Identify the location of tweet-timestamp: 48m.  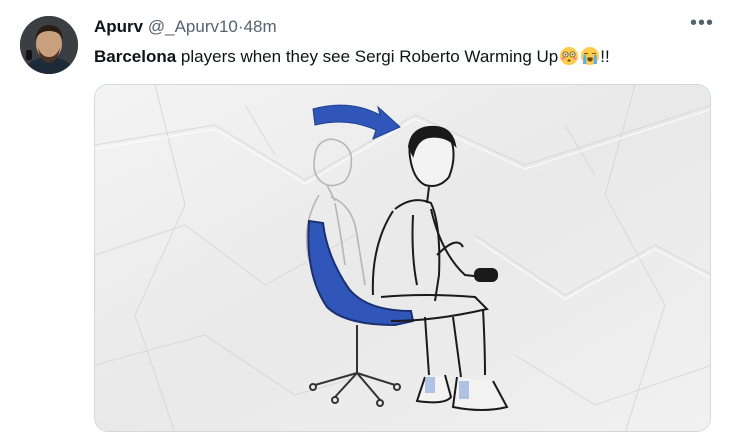
(260, 26).